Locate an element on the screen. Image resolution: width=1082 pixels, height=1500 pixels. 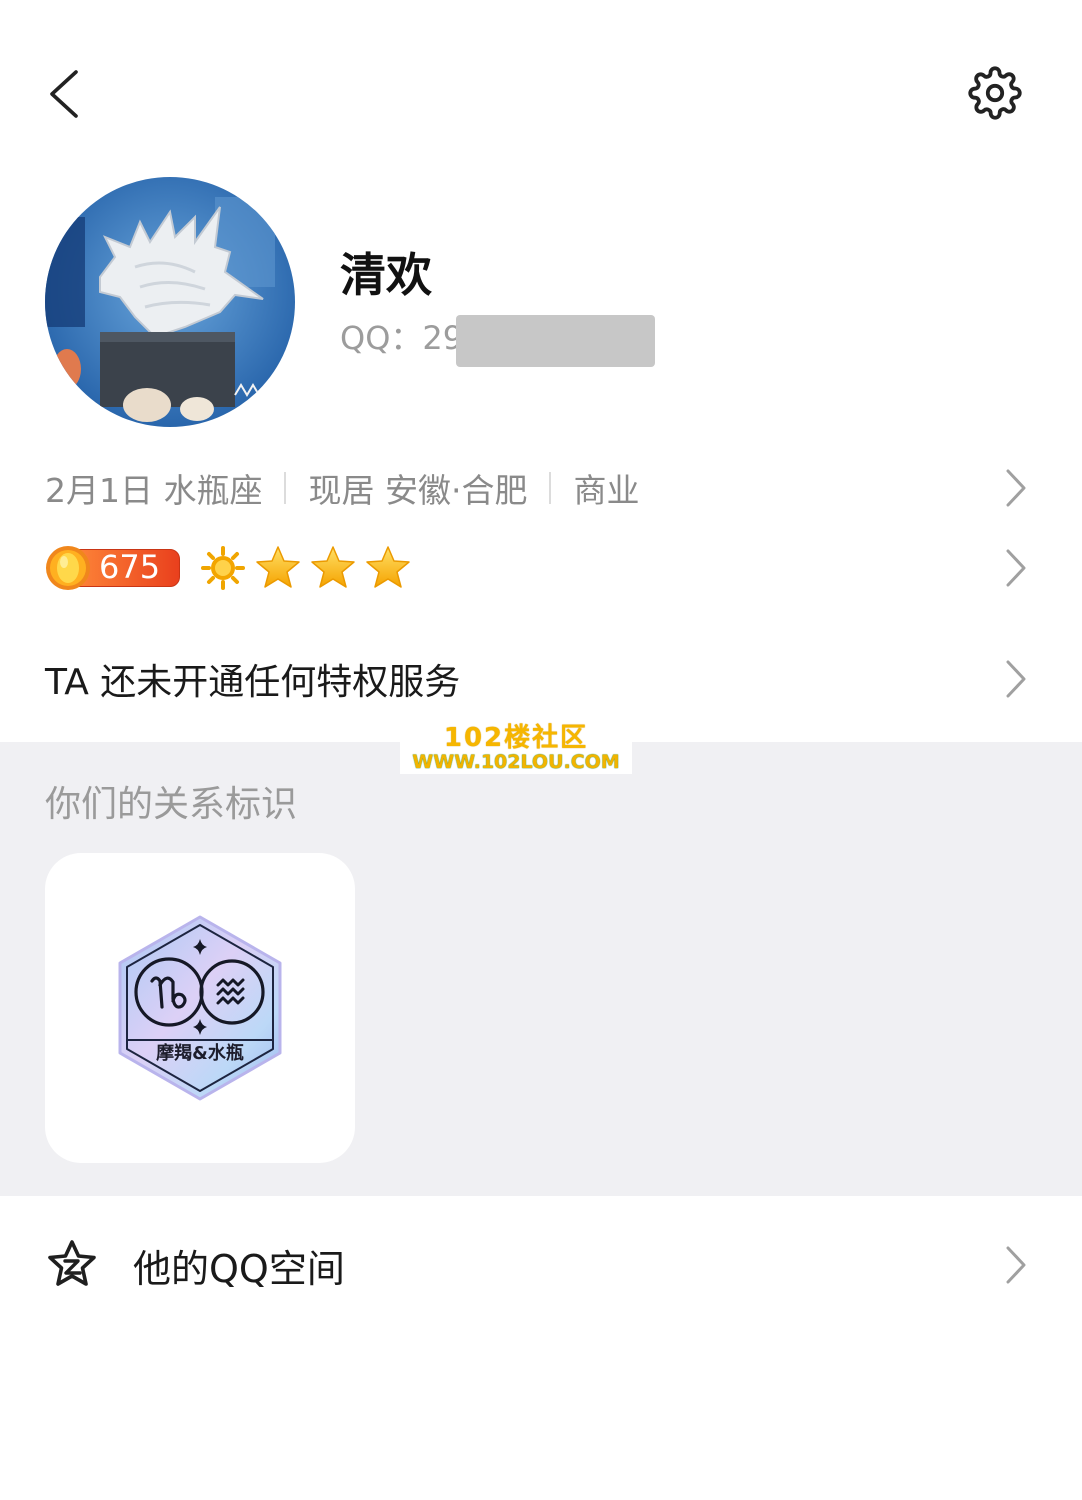
zodiac-pair-badge is located at coordinates (200, 1008).